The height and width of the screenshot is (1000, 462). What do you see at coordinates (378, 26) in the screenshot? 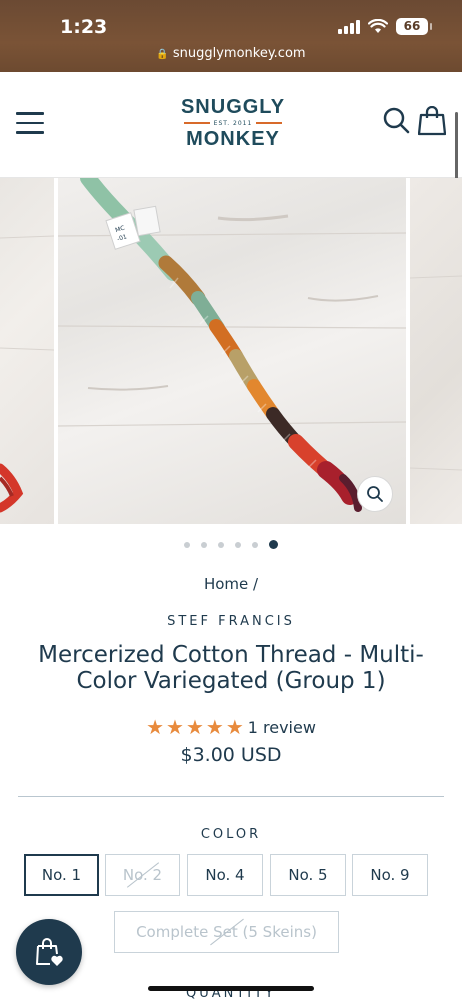
I see `wifi-icon` at bounding box center [378, 26].